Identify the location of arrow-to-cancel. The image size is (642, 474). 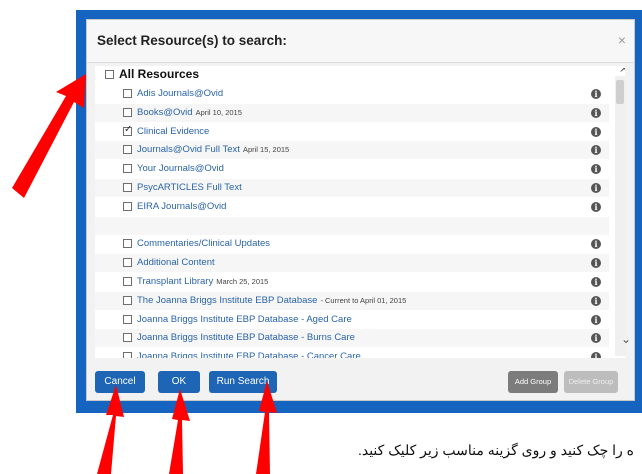
(110, 429).